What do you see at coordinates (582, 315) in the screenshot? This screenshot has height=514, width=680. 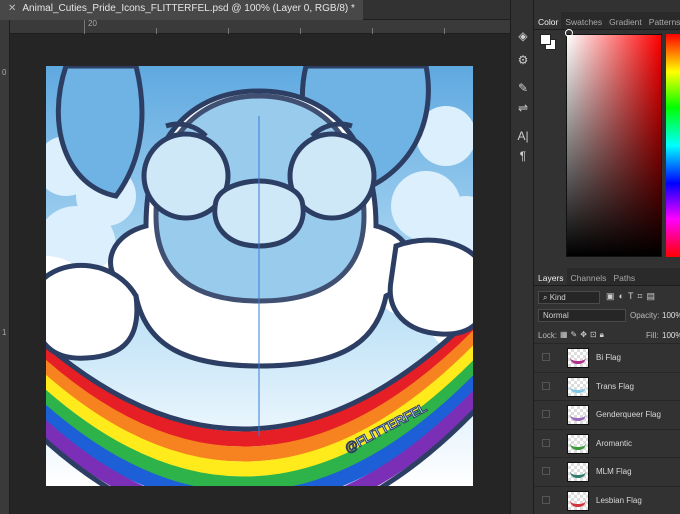 I see `blend-mode-select: Normal` at bounding box center [582, 315].